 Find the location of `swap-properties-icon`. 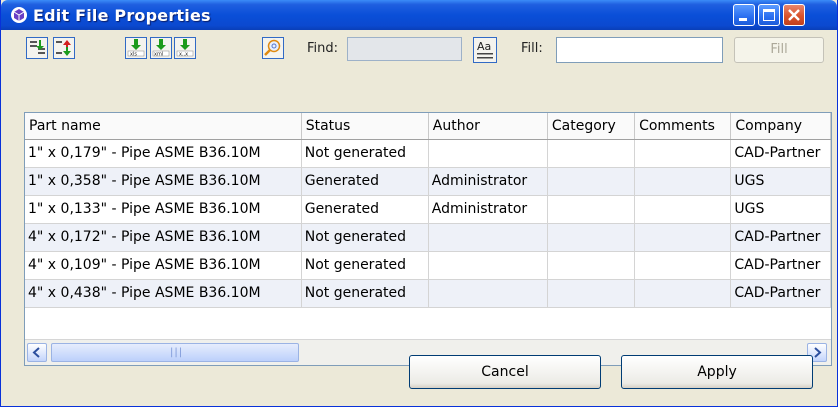

swap-properties-icon is located at coordinates (63, 48).